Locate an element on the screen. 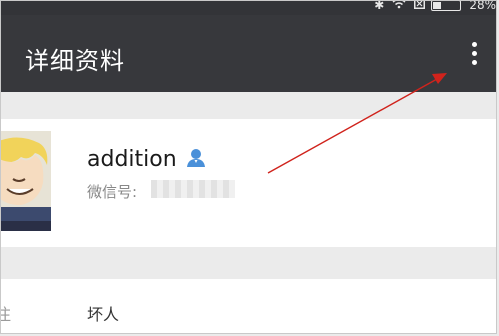  section-divider is located at coordinates (248, 263).